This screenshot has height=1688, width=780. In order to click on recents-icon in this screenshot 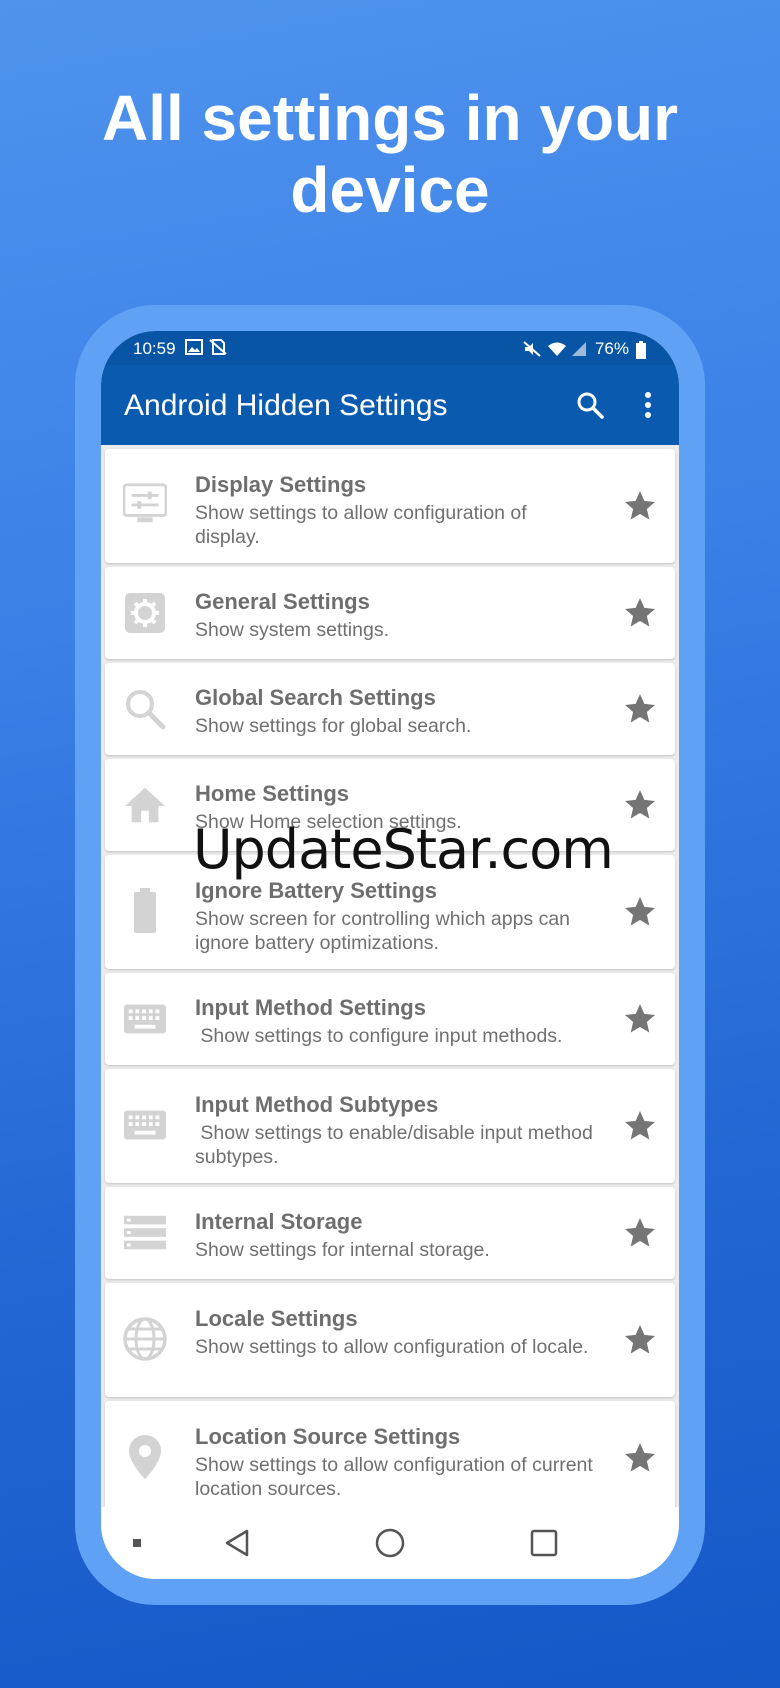, I will do `click(544, 1543)`.